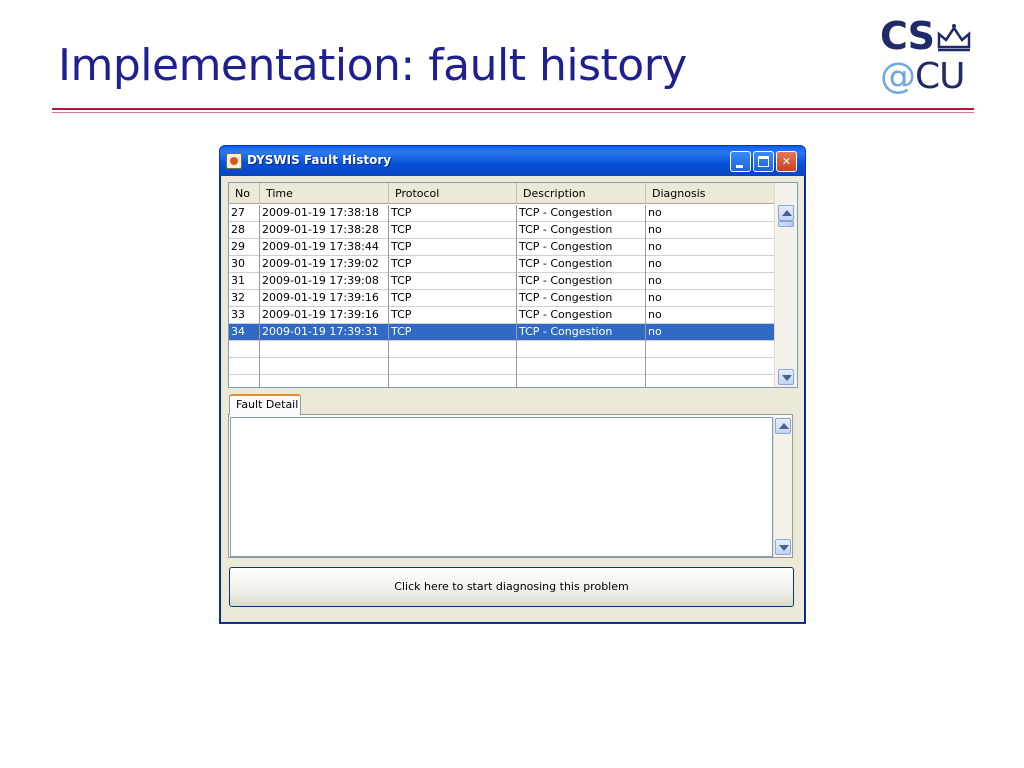 The height and width of the screenshot is (768, 1024). I want to click on table-cell: 30, so click(244, 264).